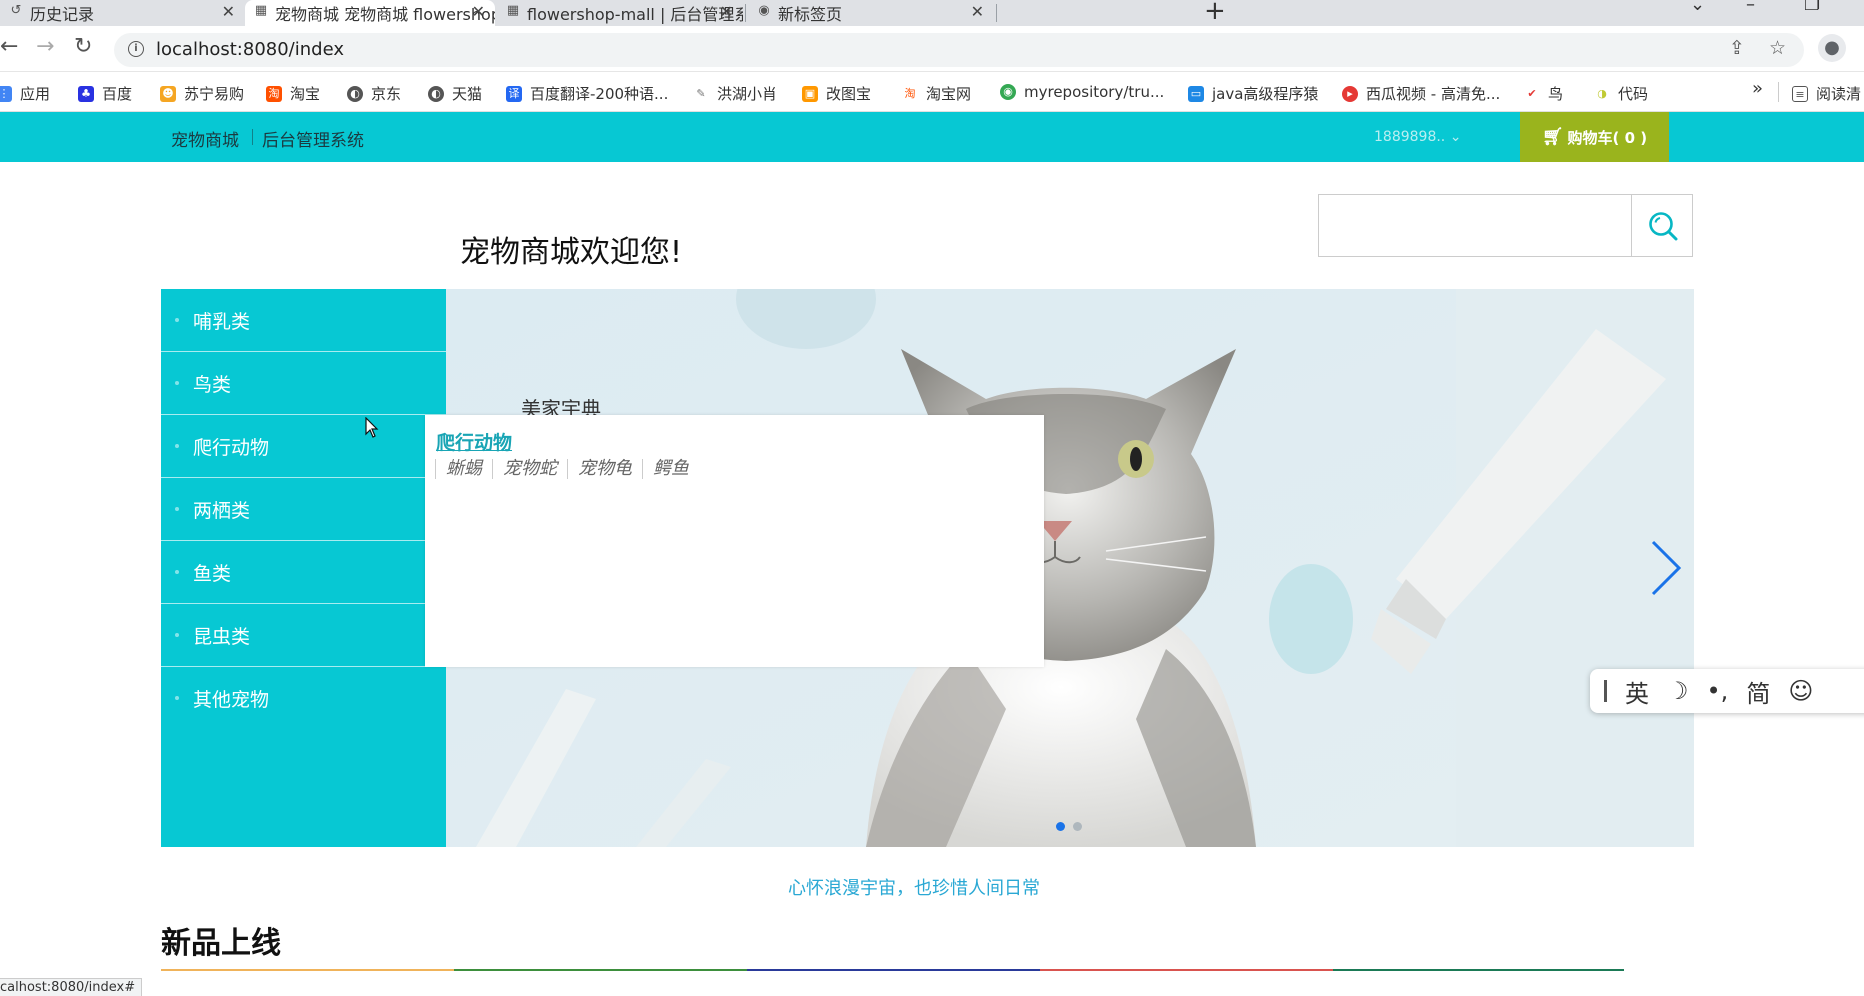 The width and height of the screenshot is (1864, 996). What do you see at coordinates (303, 383) in the screenshot?
I see `category-item-birds: 鸟类` at bounding box center [303, 383].